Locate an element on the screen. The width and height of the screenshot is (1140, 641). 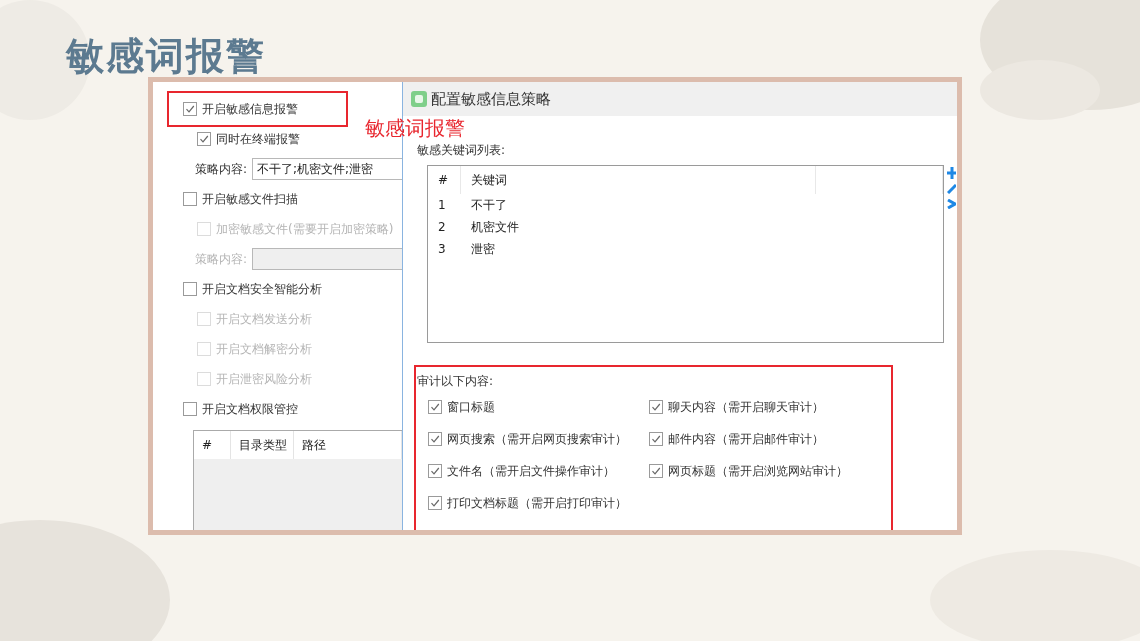
checkbox-label: 开启文档安全智能分析 is located at coordinates (262, 289).